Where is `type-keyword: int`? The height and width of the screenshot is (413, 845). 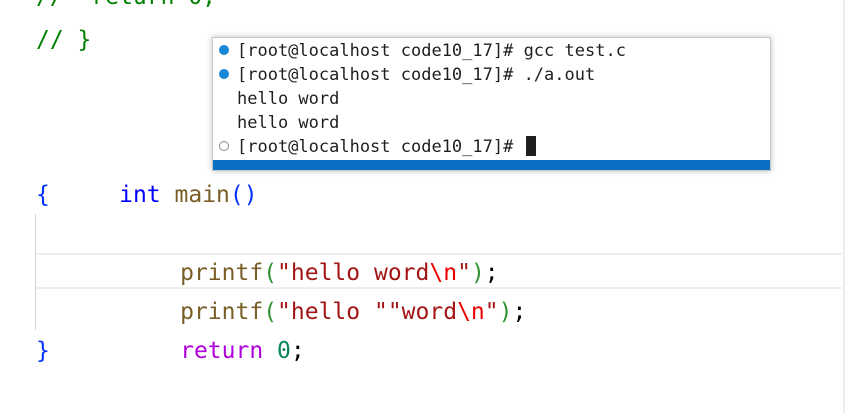
type-keyword: int is located at coordinates (140, 195).